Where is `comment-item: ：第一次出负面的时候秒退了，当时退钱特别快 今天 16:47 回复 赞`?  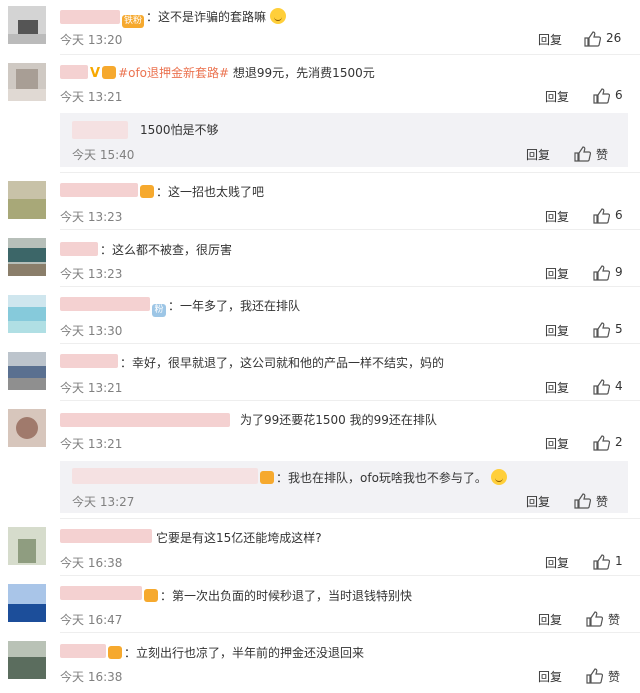 comment-item: ：第一次出负面的时候秒退了，当时退钱特别快 今天 16:47 回复 赞 is located at coordinates (320, 604).